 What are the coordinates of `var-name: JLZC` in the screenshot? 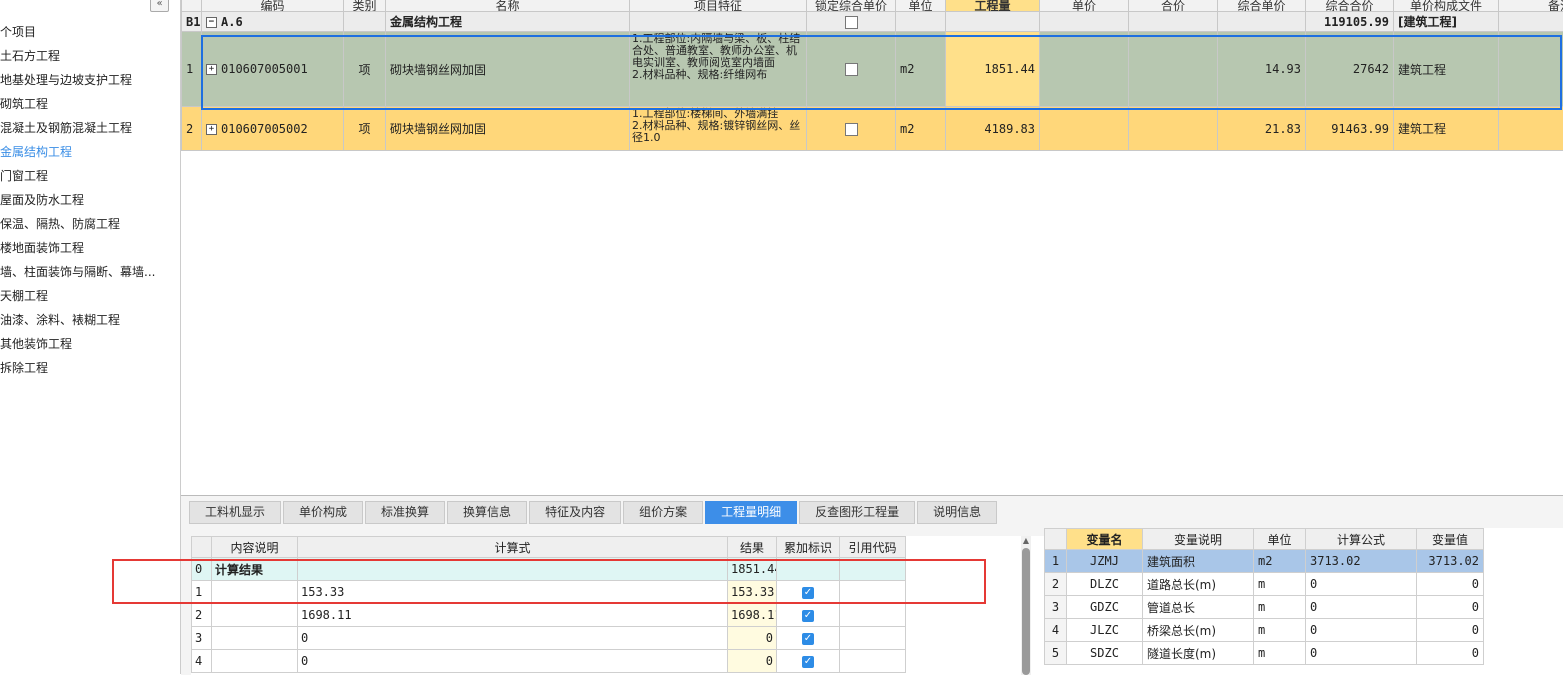 It's located at (1105, 630).